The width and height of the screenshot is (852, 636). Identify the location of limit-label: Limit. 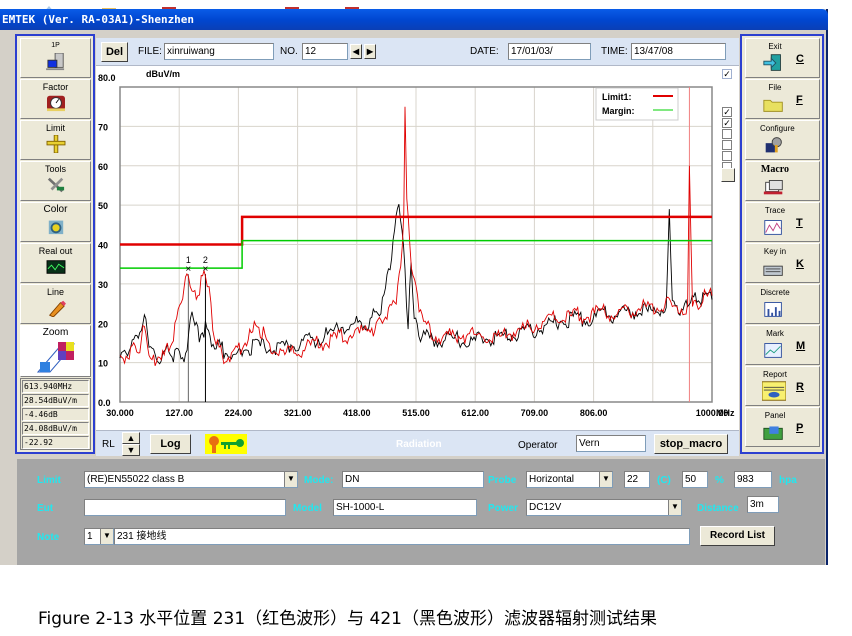
(49, 480).